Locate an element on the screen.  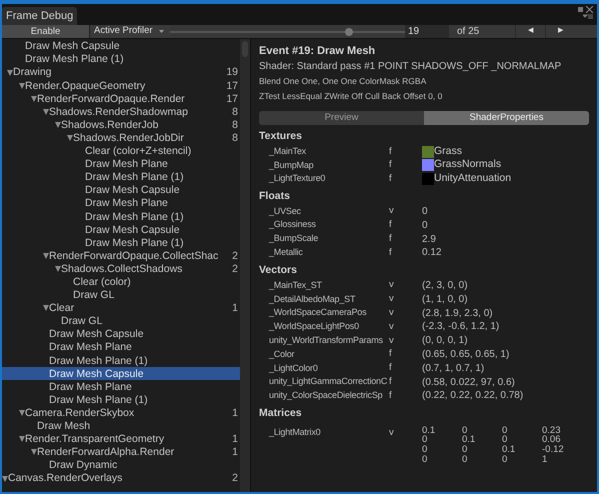
tree-item: Canvas.RenderOverlays 2 is located at coordinates (121, 479).